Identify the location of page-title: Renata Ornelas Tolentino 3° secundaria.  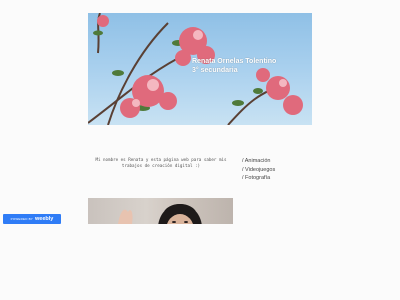
(234, 66).